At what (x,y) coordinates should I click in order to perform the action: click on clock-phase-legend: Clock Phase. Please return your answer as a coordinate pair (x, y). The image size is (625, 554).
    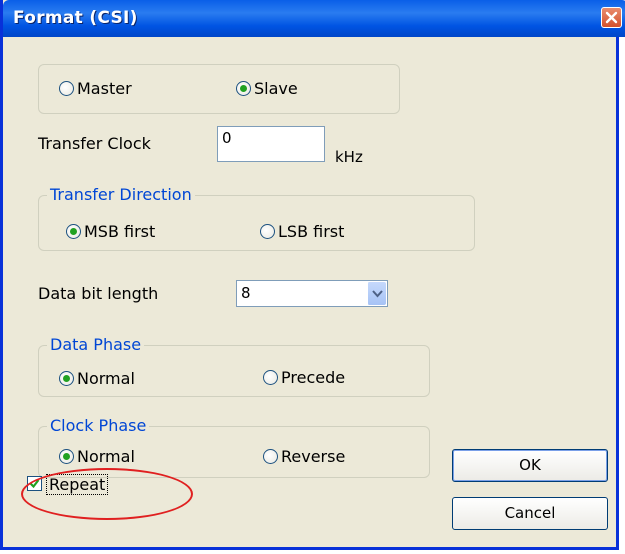
    Looking at the image, I should click on (98, 425).